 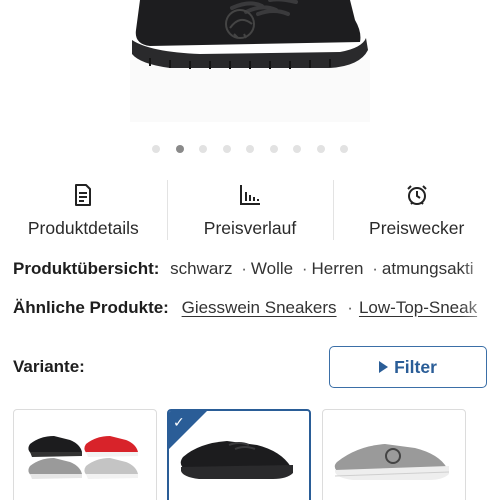 I want to click on alarm-clock-icon, so click(x=417, y=195).